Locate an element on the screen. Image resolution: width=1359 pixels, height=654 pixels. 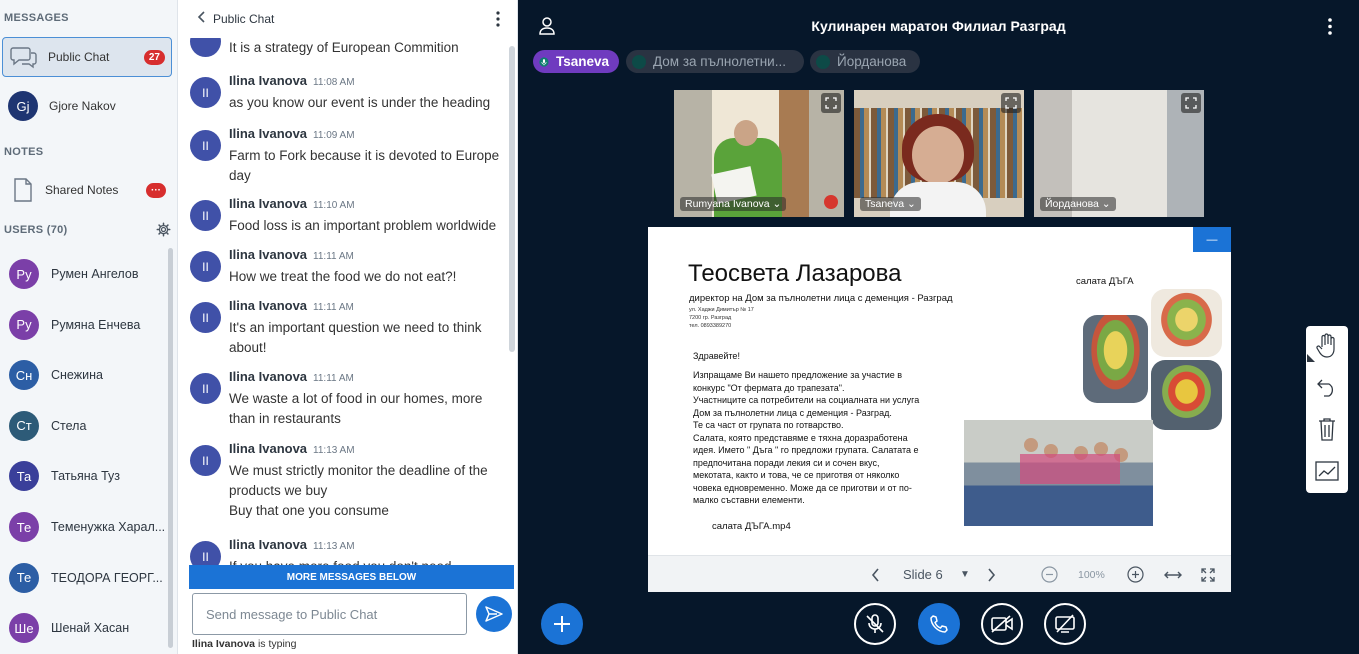
chat-bubbles-icon is located at coordinates (24, 57).